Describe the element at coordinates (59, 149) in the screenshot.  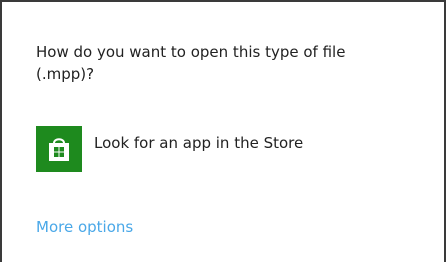
I see `store-bag-icon` at that location.